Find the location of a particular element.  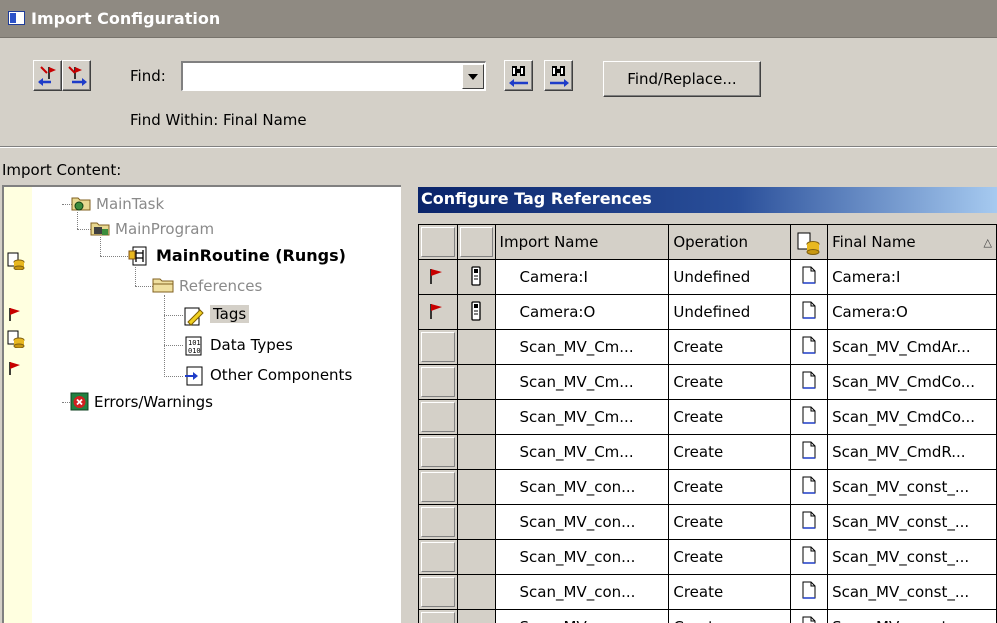

final-name-column-header: Final Name △ is located at coordinates (912, 242).